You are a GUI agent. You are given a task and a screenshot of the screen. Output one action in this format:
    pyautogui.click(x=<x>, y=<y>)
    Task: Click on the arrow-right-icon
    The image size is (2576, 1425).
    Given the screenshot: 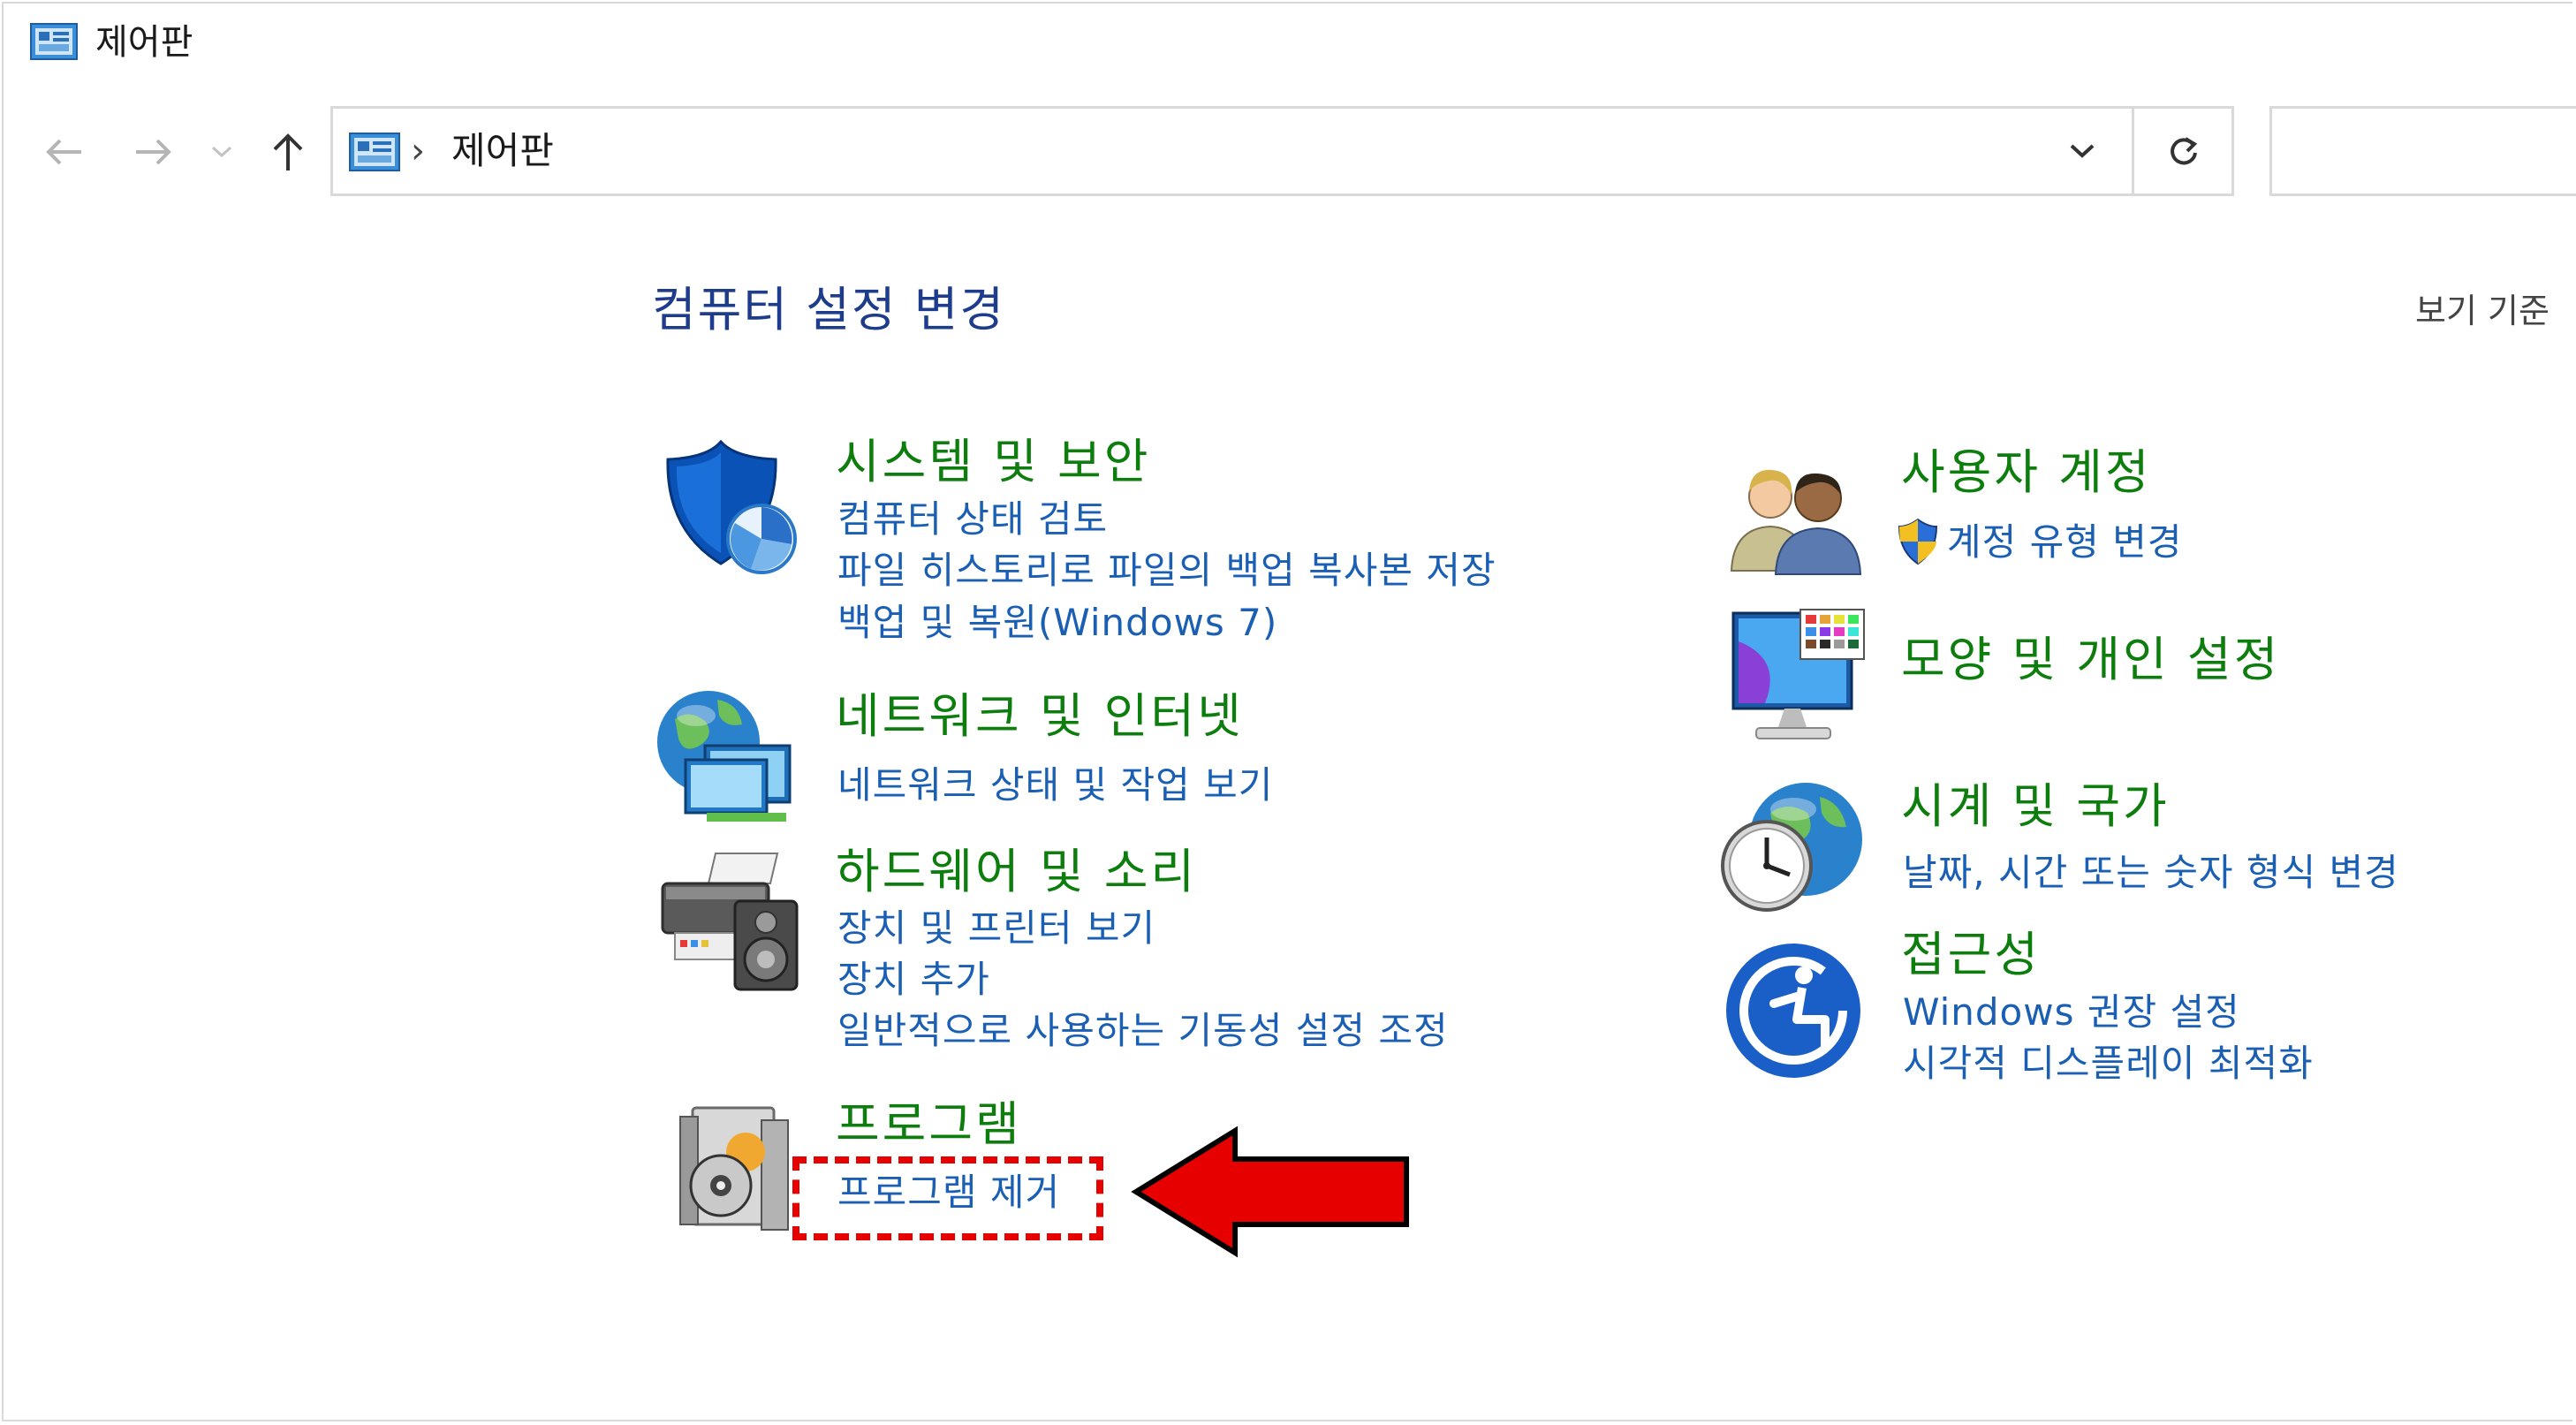 What is the action you would take?
    pyautogui.click(x=154, y=152)
    